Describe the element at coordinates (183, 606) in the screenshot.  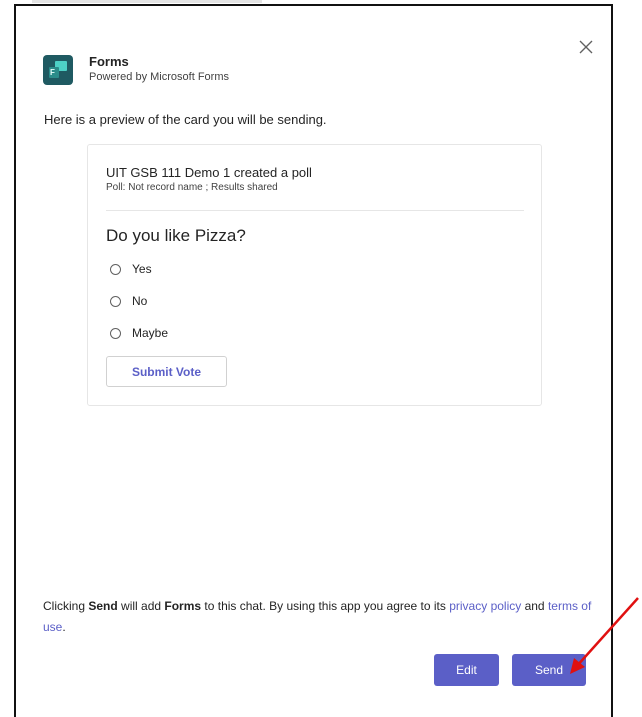
I see `consent-forms-word: Forms` at that location.